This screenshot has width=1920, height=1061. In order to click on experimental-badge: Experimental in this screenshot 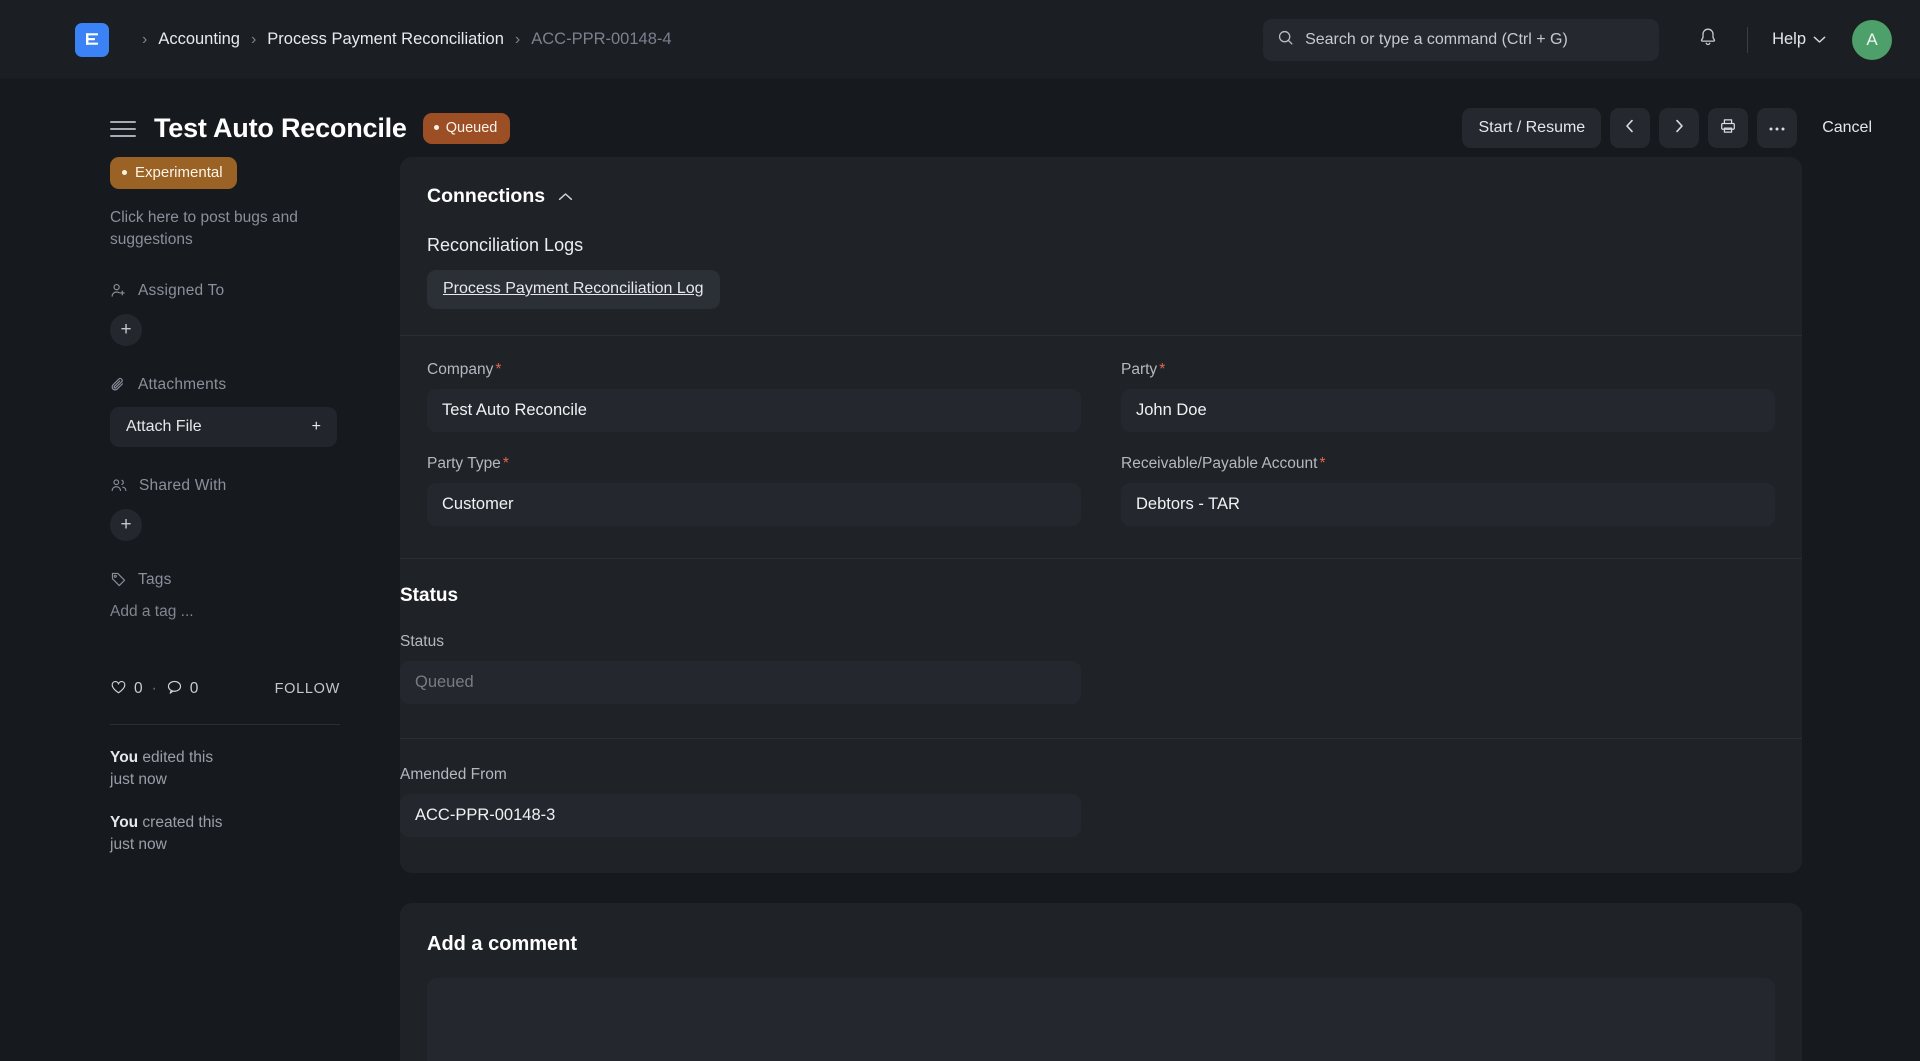, I will do `click(173, 173)`.